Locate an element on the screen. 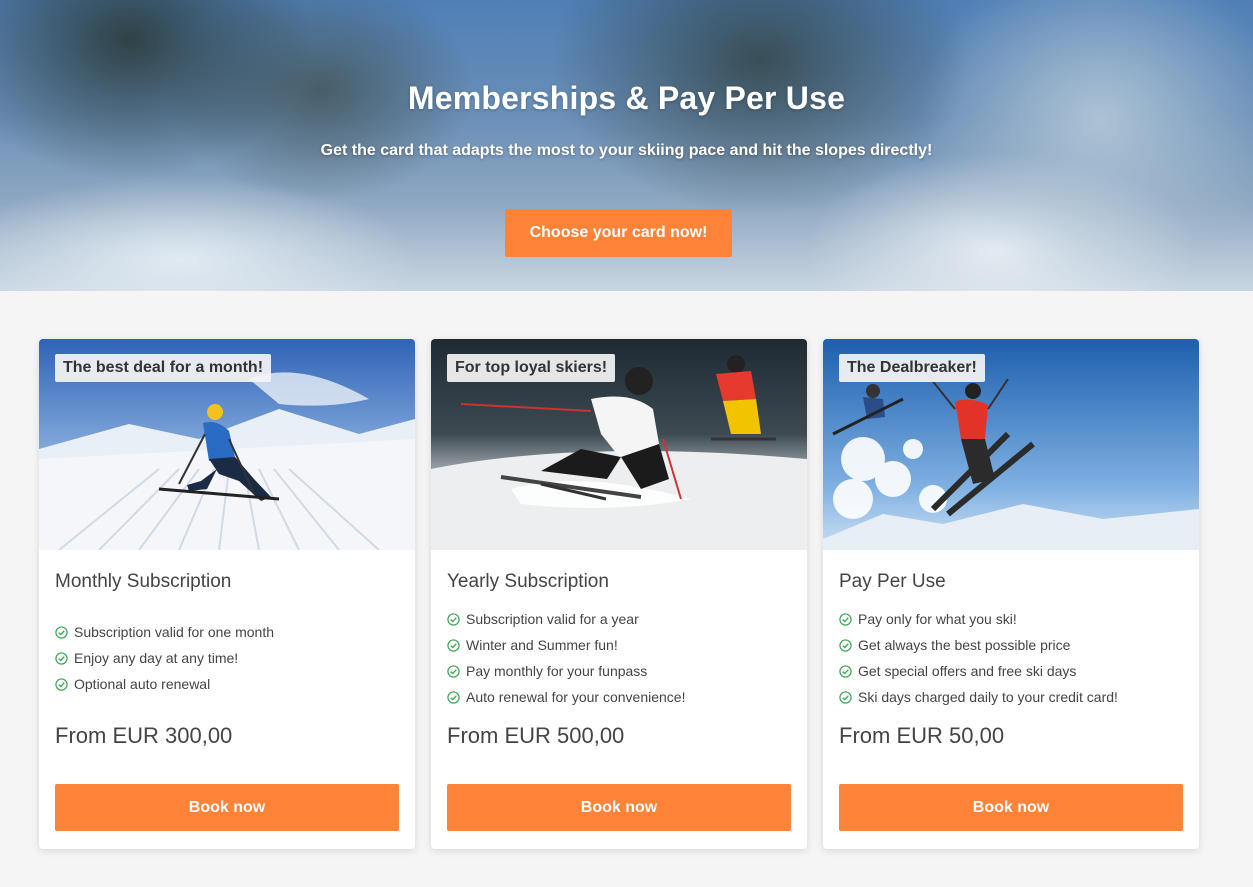  card-image-skier-carving: The best deal for a month! is located at coordinates (227, 444).